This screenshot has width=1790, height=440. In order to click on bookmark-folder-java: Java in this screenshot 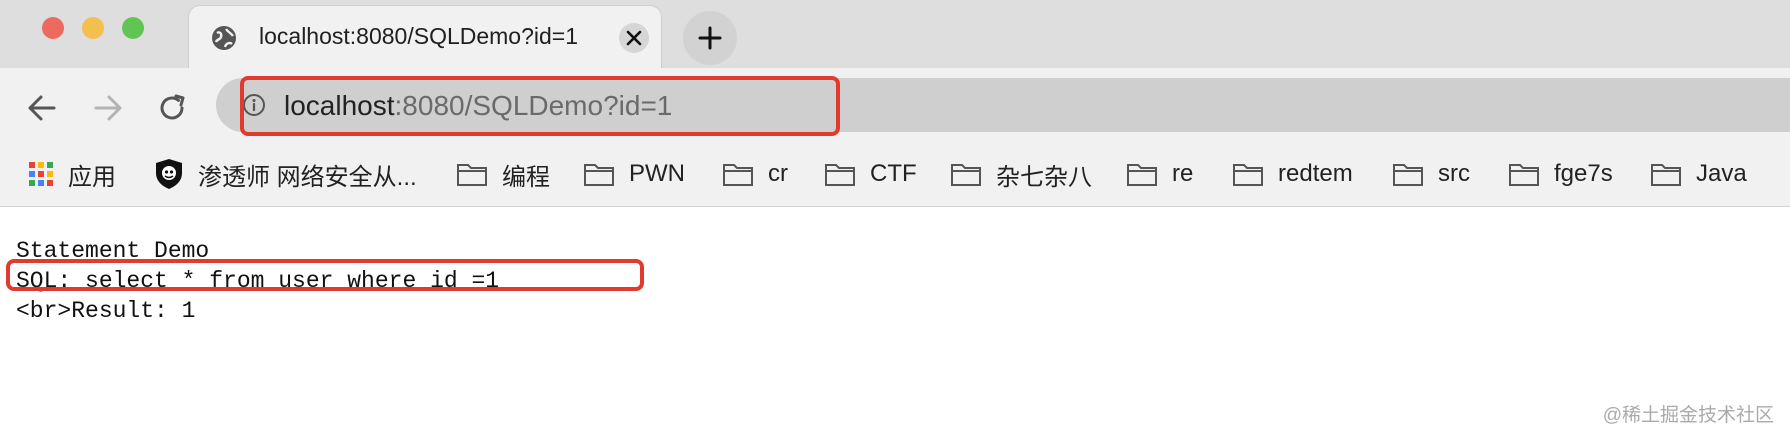, I will do `click(1698, 174)`.